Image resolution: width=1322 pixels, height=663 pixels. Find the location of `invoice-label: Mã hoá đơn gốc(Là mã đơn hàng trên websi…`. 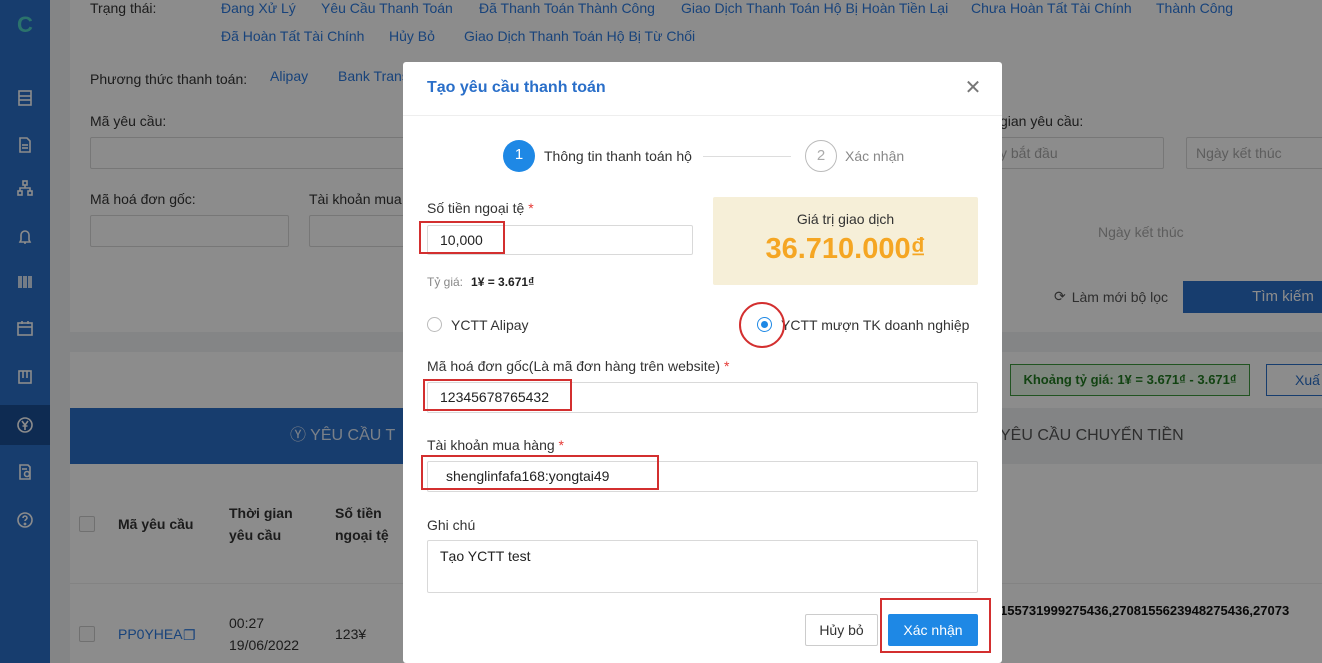

invoice-label: Mã hoá đơn gốc(Là mã đơn hàng trên websi… is located at coordinates (578, 366).